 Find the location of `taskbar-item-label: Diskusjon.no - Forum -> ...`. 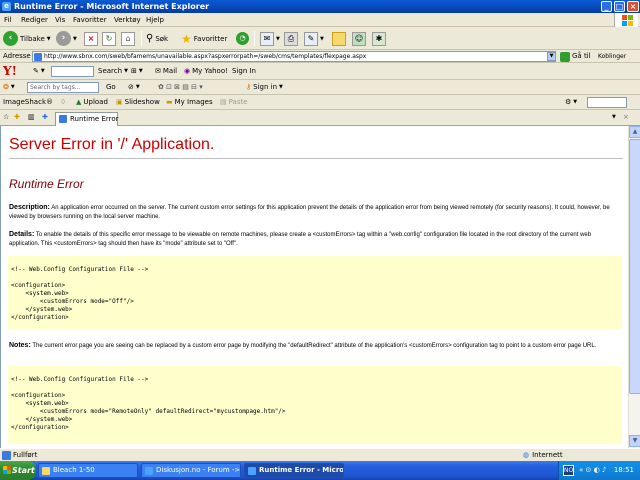

taskbar-item-label: Diskusjon.no - Forum -> ... is located at coordinates (198, 470).